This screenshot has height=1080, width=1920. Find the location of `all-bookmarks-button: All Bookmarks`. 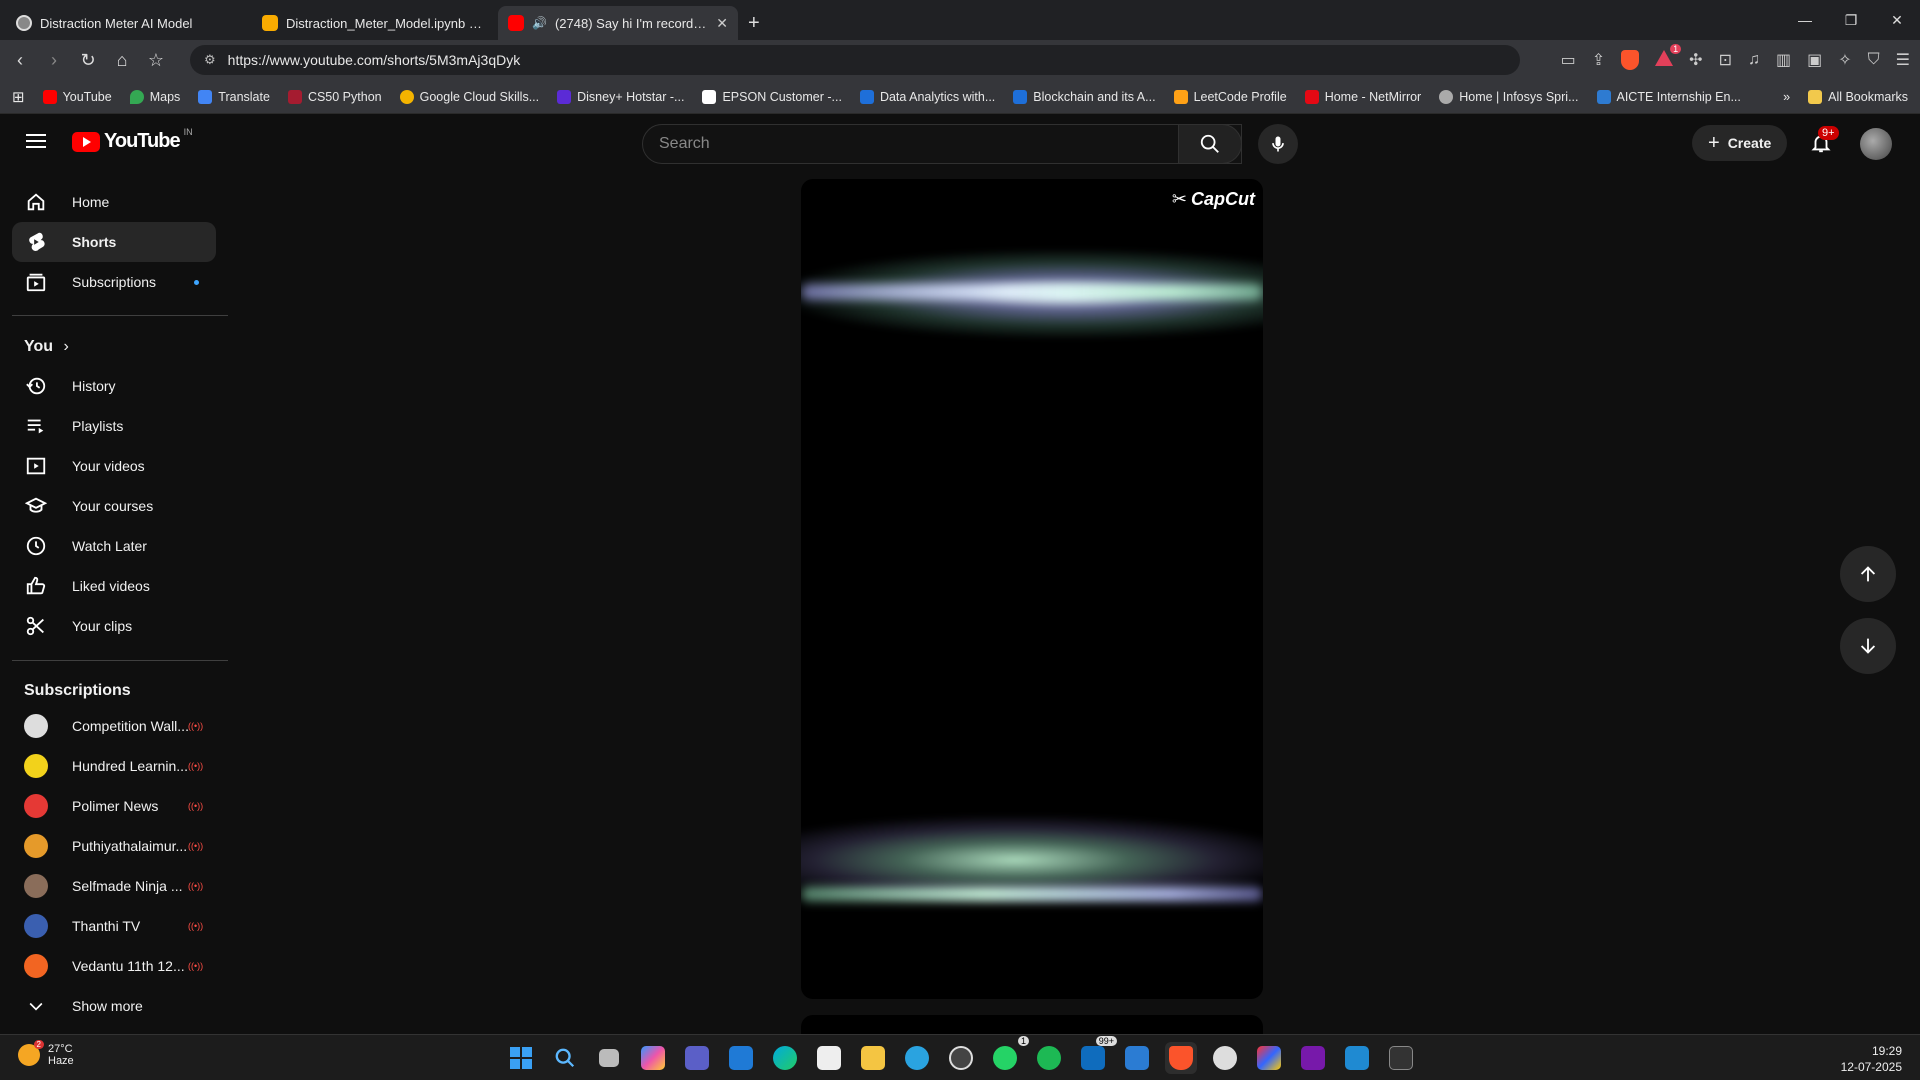

all-bookmarks-button: All Bookmarks is located at coordinates (1858, 96).